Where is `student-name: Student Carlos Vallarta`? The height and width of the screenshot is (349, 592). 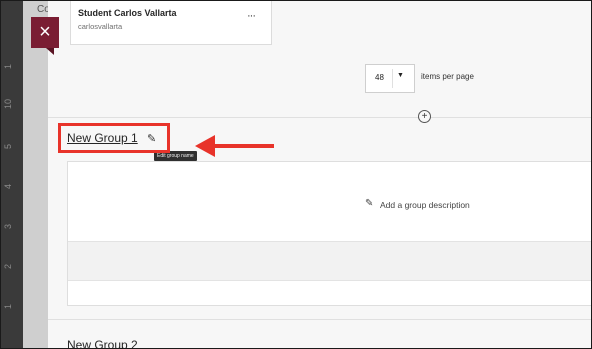
student-name: Student Carlos Vallarta is located at coordinates (127, 13).